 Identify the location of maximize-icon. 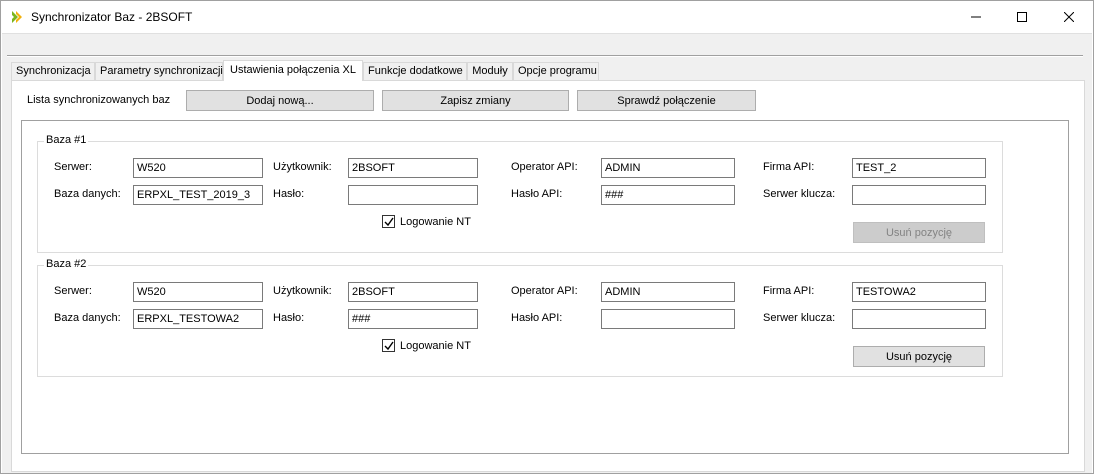
(1022, 17).